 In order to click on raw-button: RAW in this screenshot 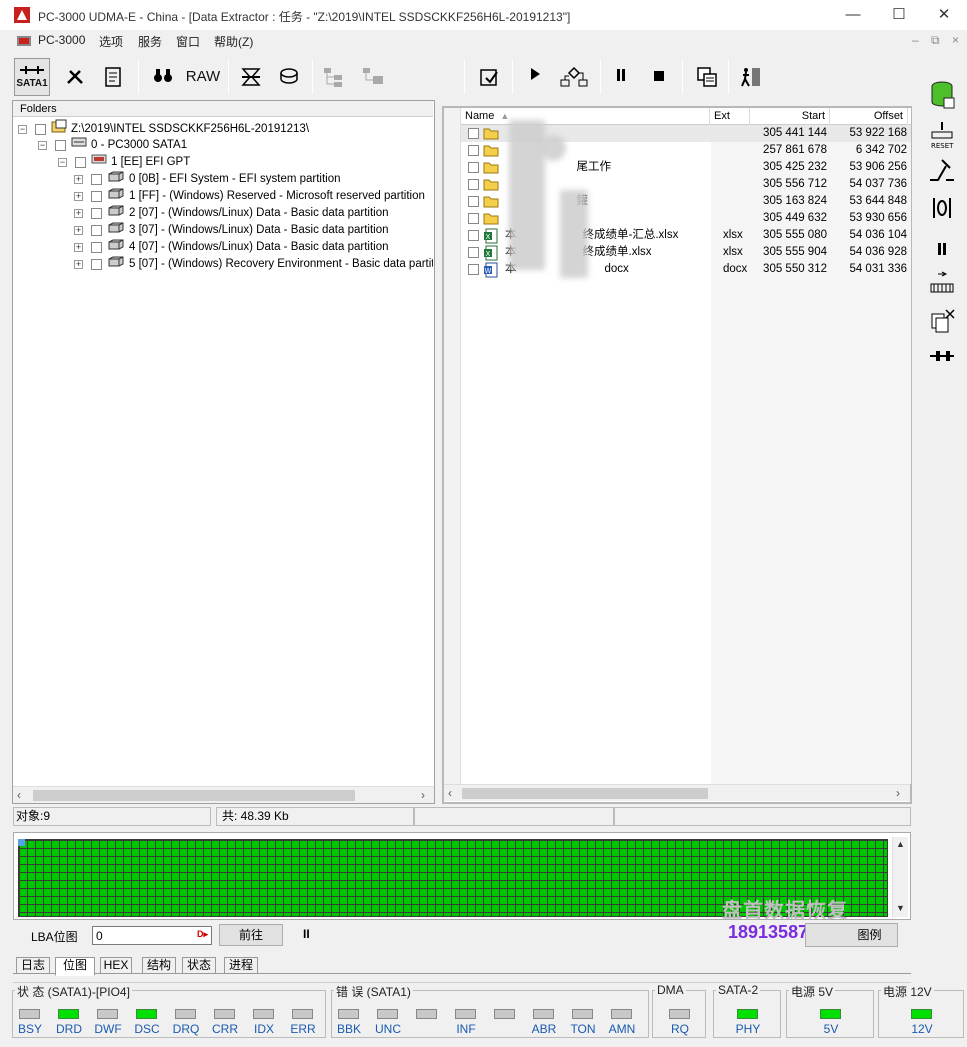, I will do `click(203, 77)`.